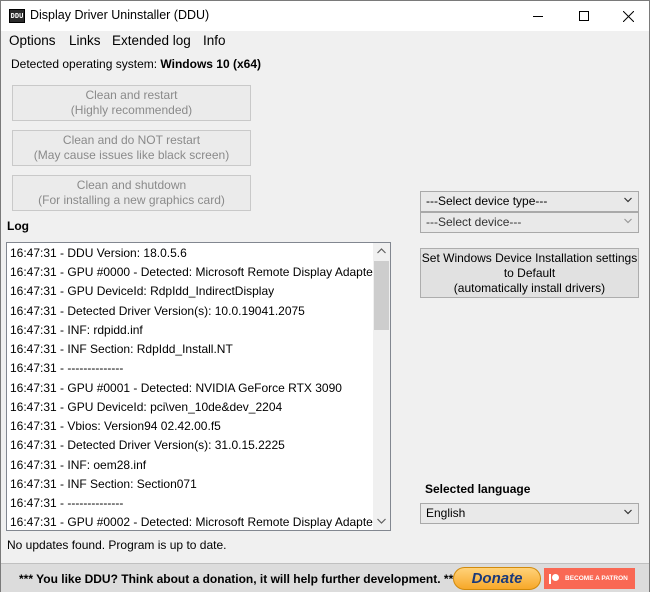 The image size is (650, 592). What do you see at coordinates (103, 484) in the screenshot?
I see `log-line: 16:47:31 - INF Section: Section071` at bounding box center [103, 484].